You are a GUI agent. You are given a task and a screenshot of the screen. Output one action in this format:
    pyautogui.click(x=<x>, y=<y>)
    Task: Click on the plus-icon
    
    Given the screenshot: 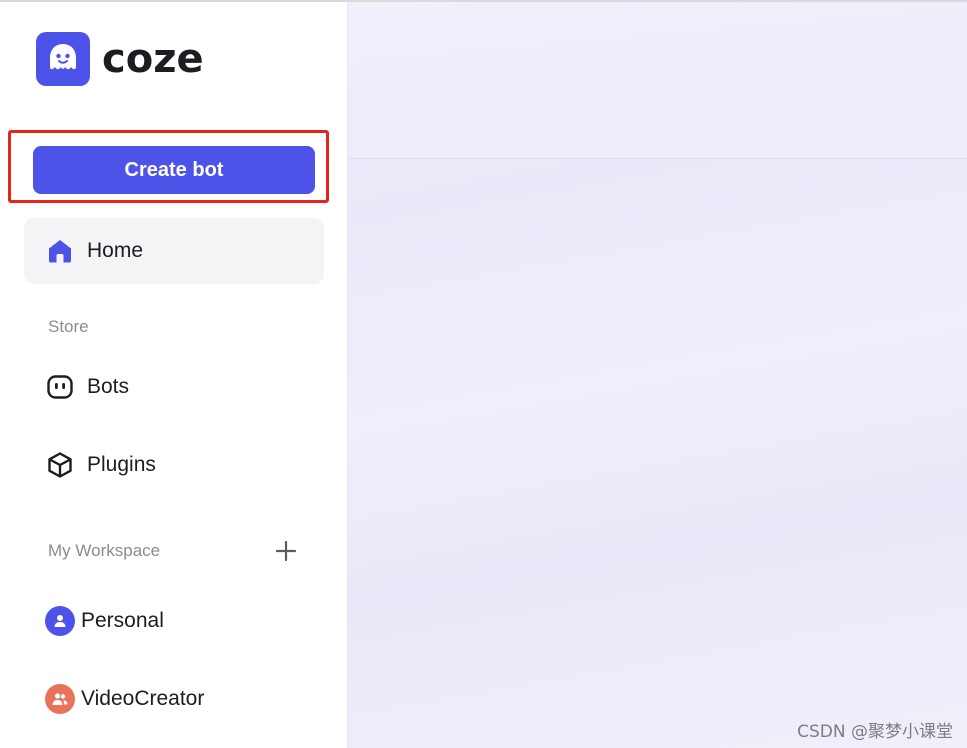 What is the action you would take?
    pyautogui.click(x=286, y=551)
    